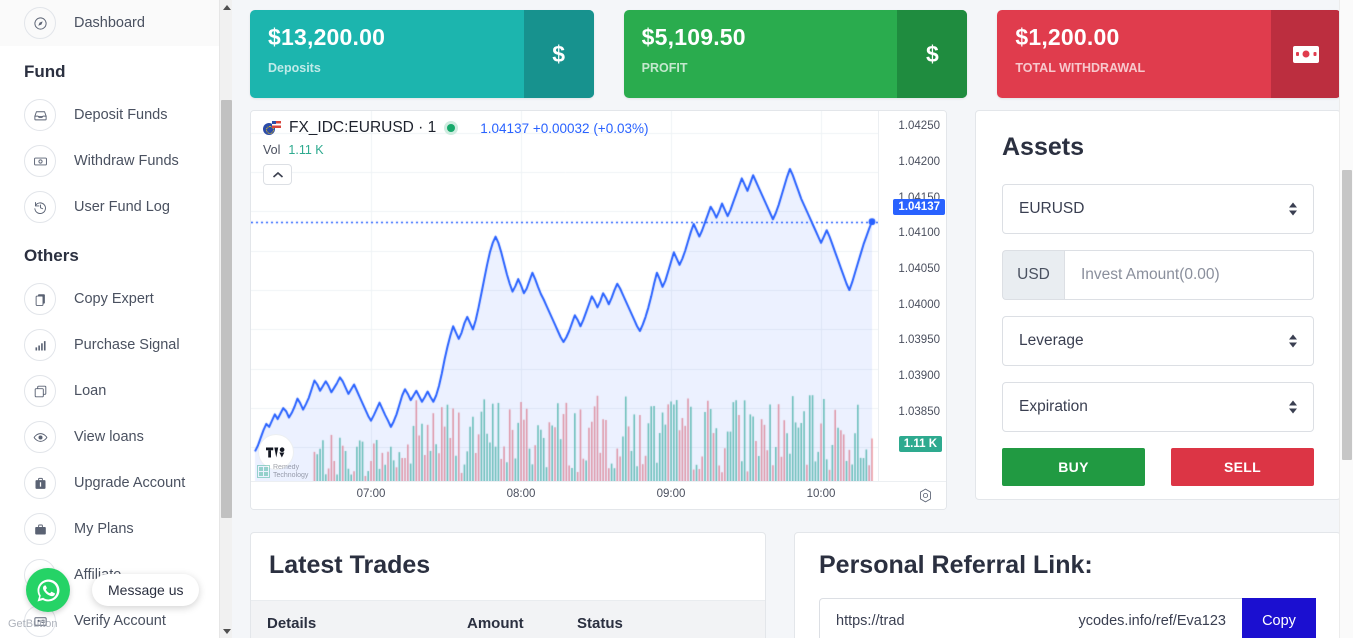 The height and width of the screenshot is (638, 1353). I want to click on sidebar-item-copy-expert: Copy Expert, so click(116, 299).